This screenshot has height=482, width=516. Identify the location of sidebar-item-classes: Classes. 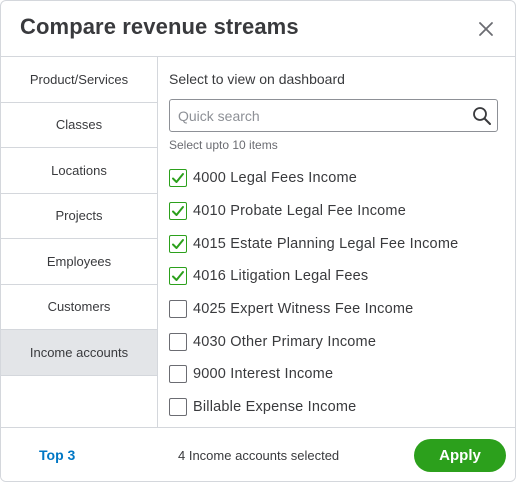
(79, 125).